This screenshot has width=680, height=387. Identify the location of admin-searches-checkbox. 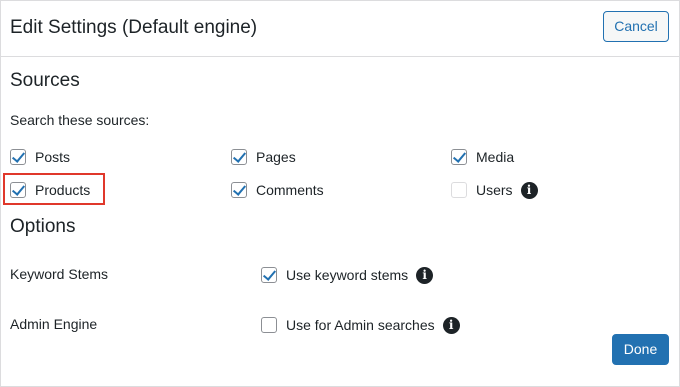
(269, 325).